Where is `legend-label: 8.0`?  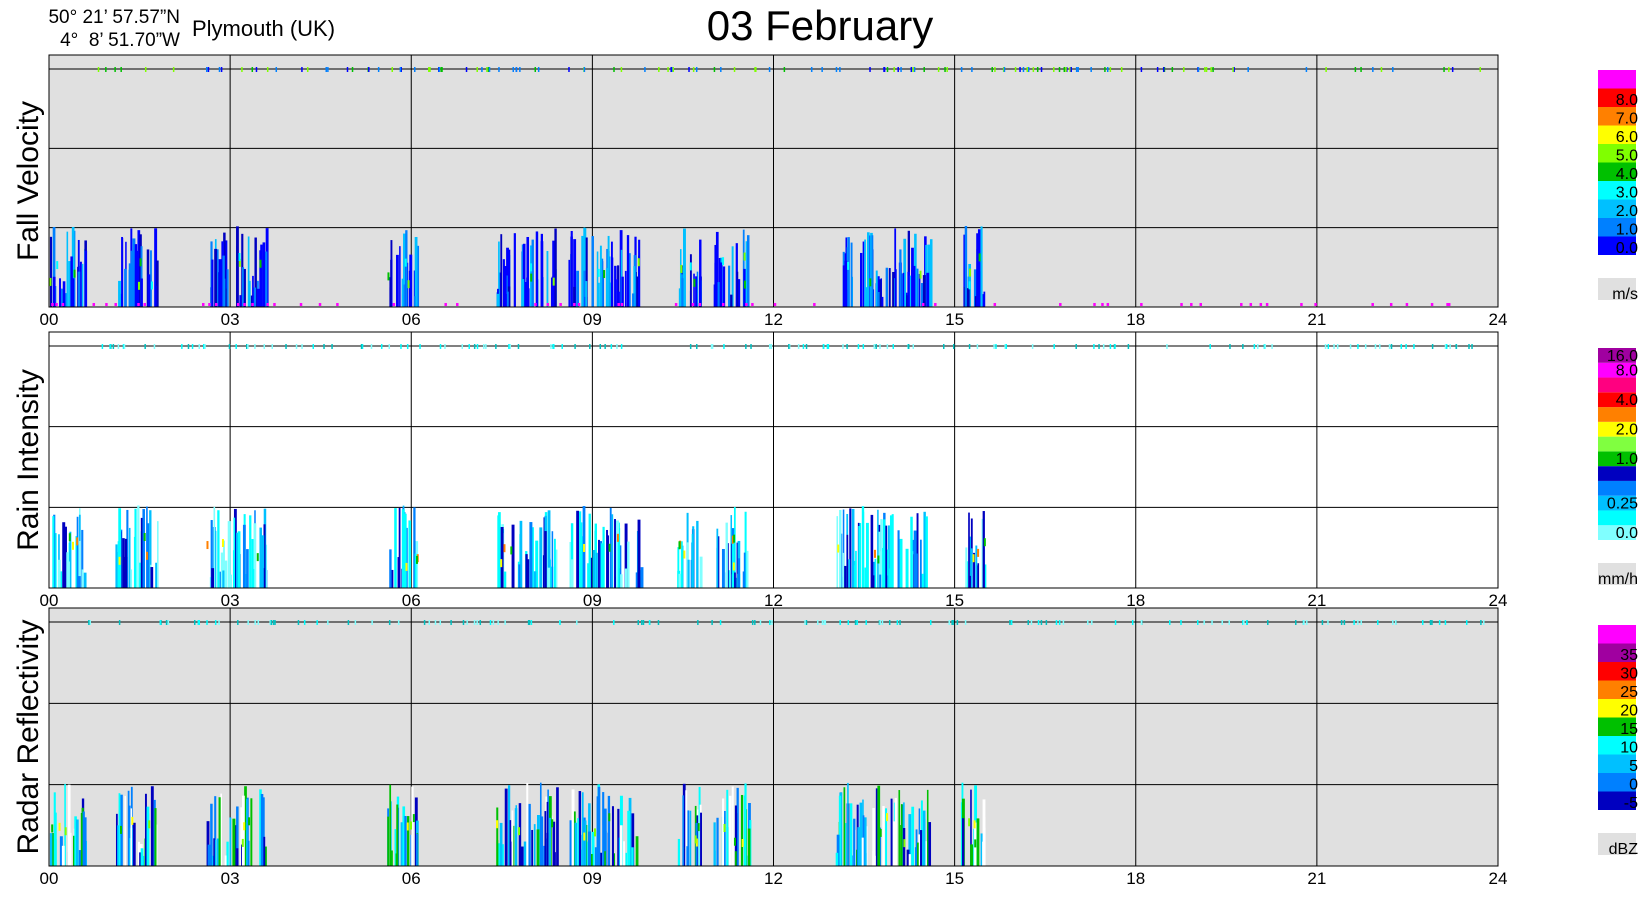 legend-label: 8.0 is located at coordinates (1627, 100).